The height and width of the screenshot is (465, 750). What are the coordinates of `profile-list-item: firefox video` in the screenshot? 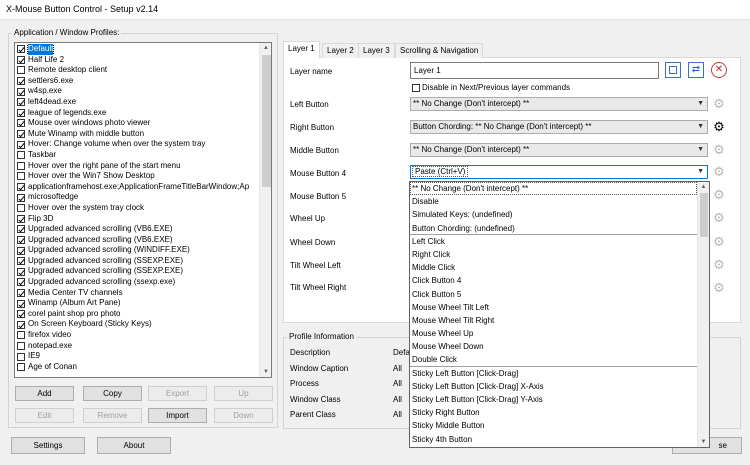 It's located at (137, 335).